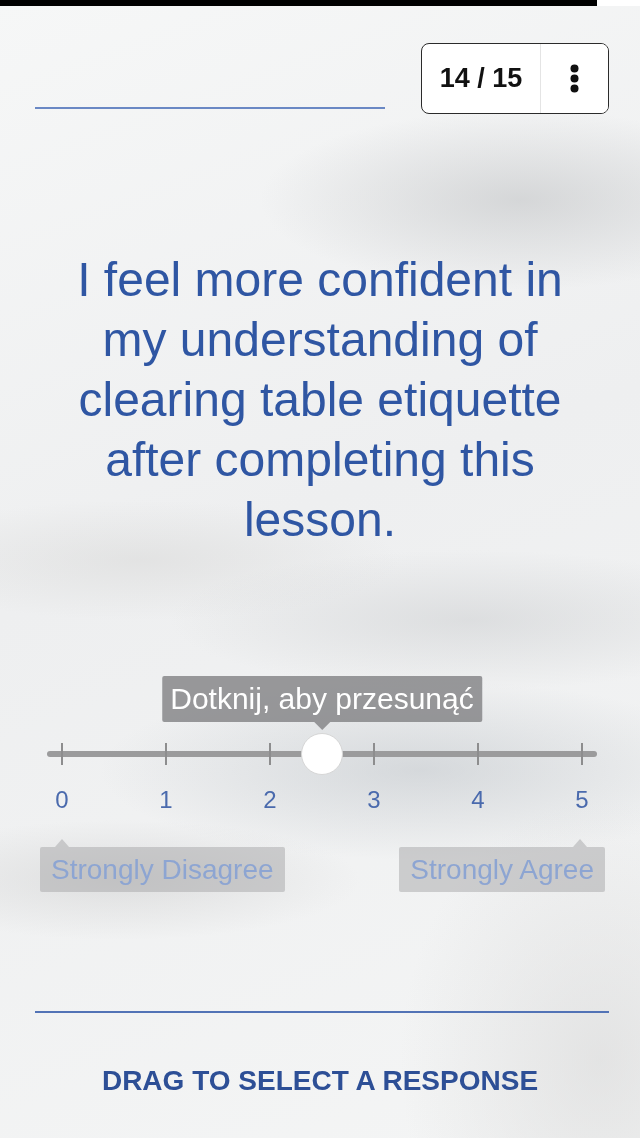 The height and width of the screenshot is (1138, 640). I want to click on scale-number: 4, so click(478, 800).